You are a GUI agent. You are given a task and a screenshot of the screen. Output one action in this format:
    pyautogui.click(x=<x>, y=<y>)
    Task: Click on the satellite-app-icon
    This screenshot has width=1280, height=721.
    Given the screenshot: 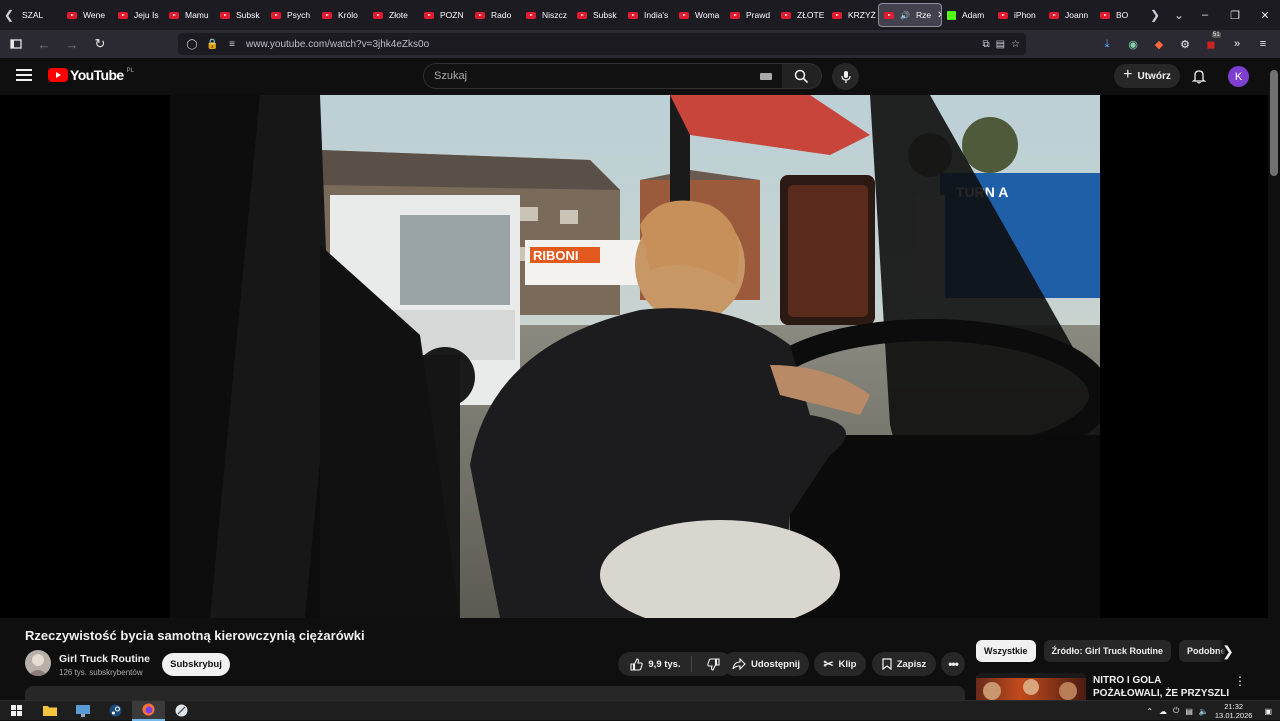 What is the action you would take?
    pyautogui.click(x=181, y=711)
    